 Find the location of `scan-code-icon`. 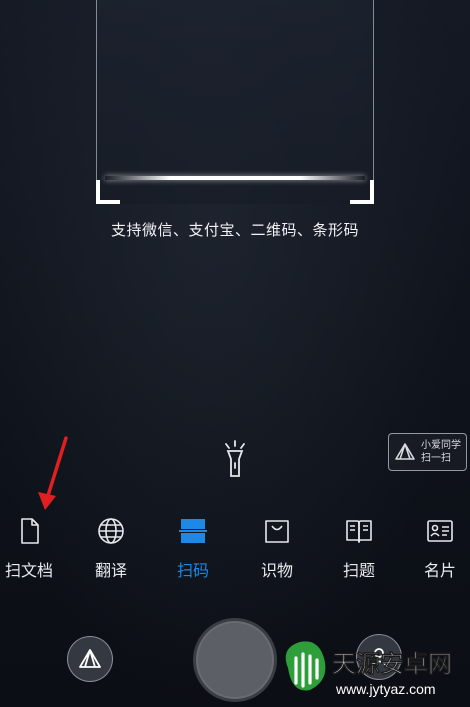

scan-code-icon is located at coordinates (193, 531).